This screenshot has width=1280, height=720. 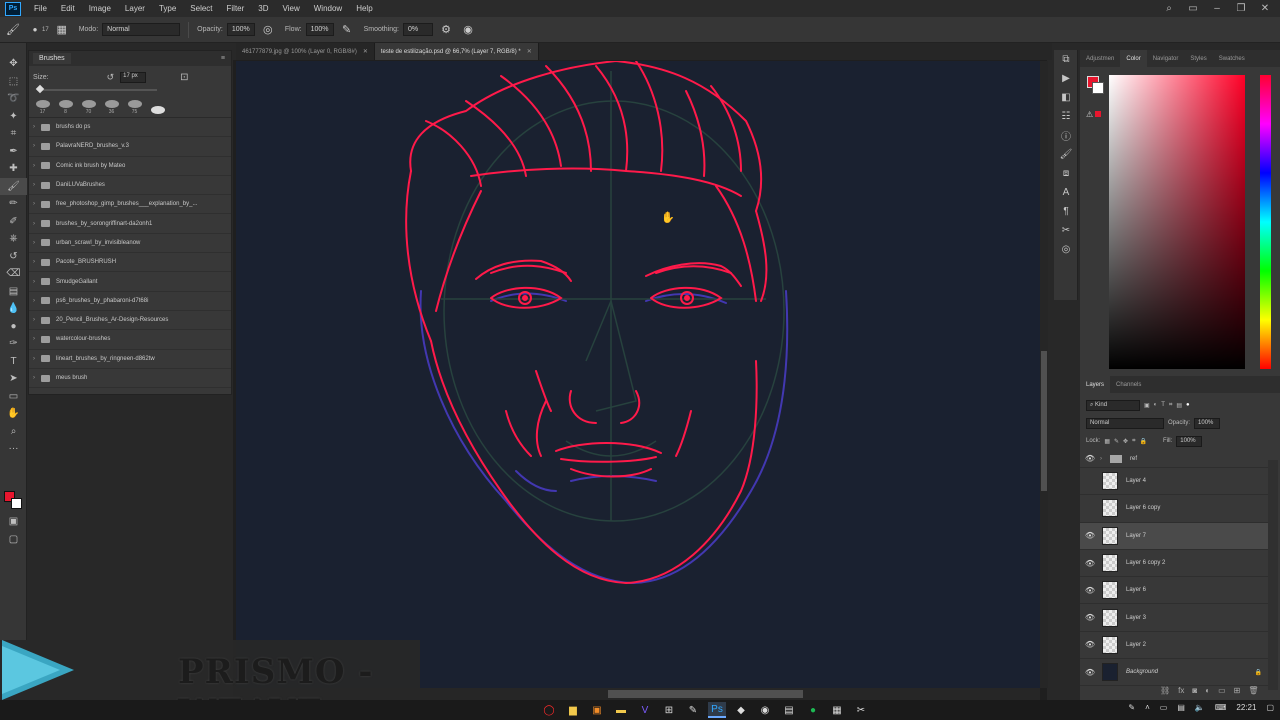 What do you see at coordinates (1200, 707) in the screenshot?
I see `volume-icon: 🔈` at bounding box center [1200, 707].